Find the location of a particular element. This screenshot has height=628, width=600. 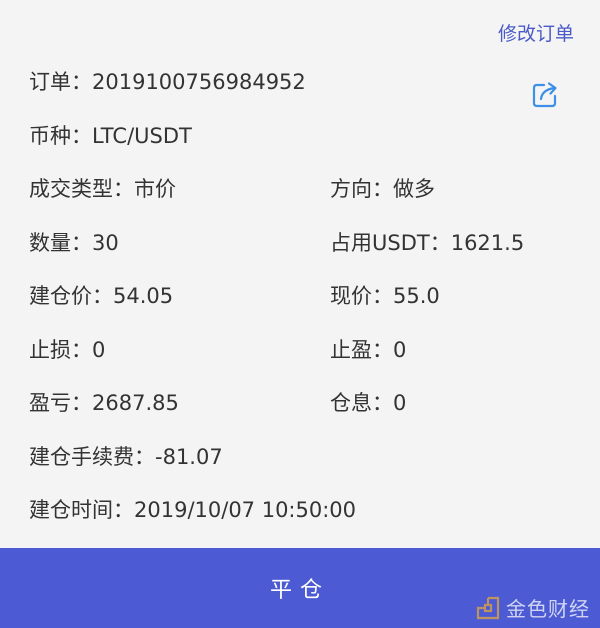

watermark: 金色财经 is located at coordinates (533, 607).